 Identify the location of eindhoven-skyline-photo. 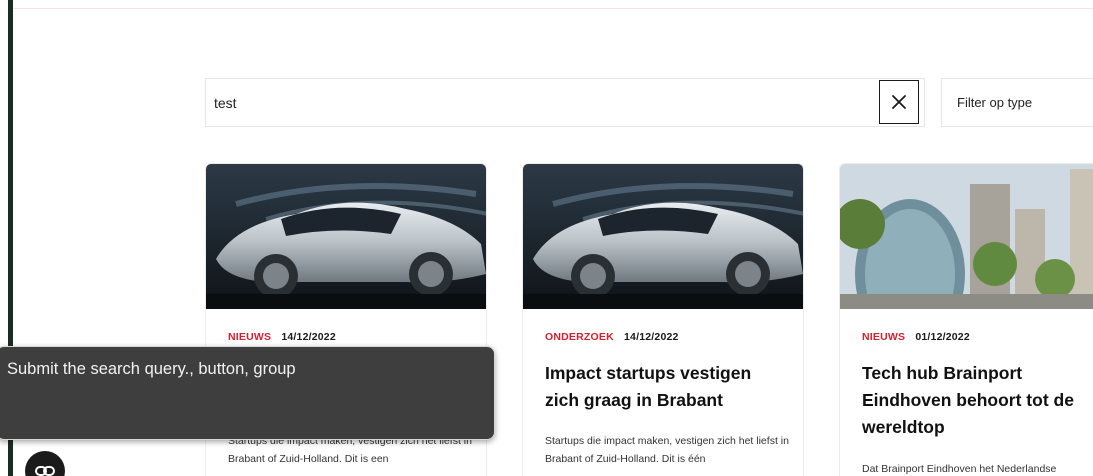
(966, 236).